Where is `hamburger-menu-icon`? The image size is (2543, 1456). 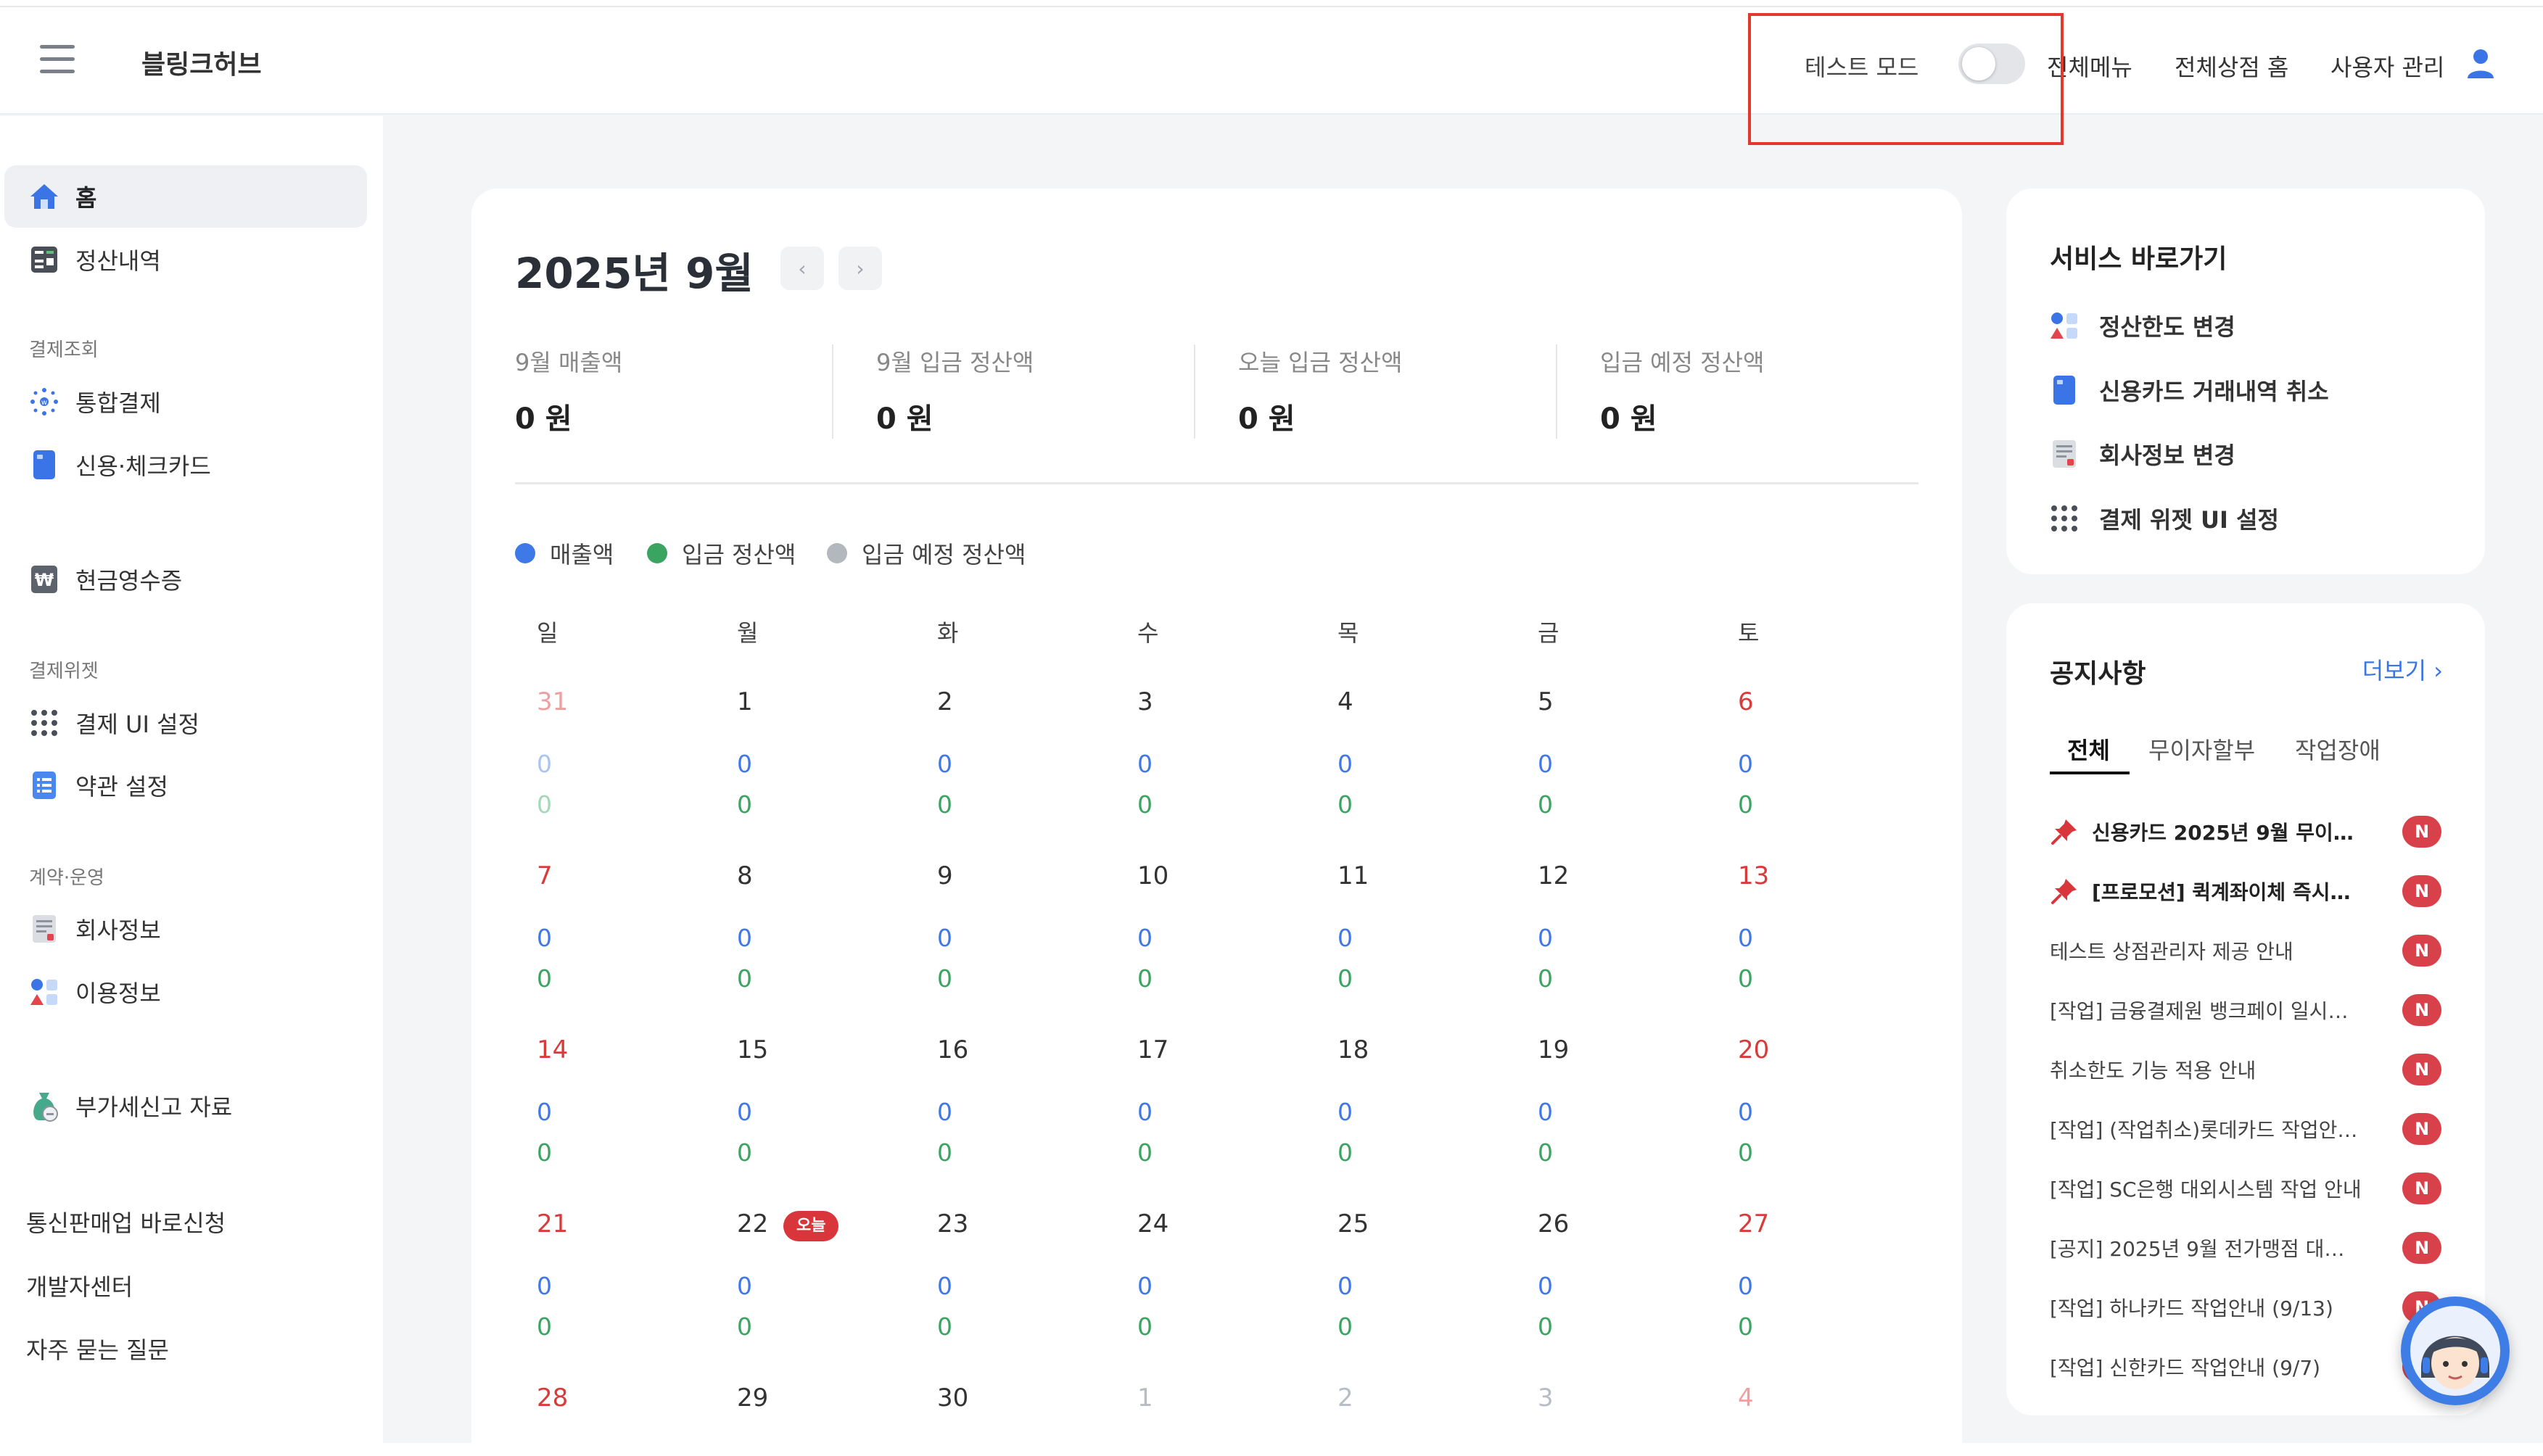 hamburger-menu-icon is located at coordinates (57, 59).